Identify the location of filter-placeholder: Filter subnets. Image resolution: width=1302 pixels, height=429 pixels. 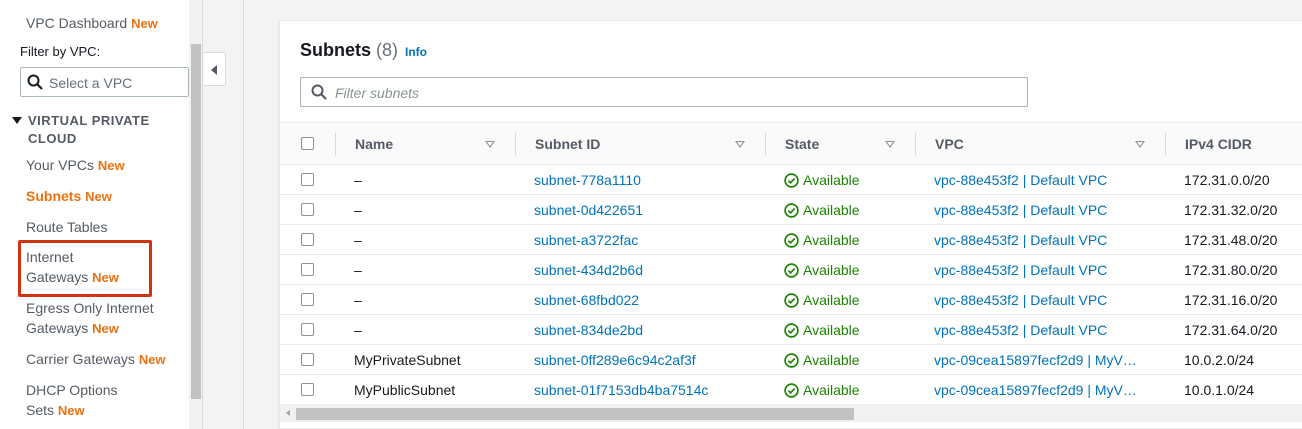
(377, 93).